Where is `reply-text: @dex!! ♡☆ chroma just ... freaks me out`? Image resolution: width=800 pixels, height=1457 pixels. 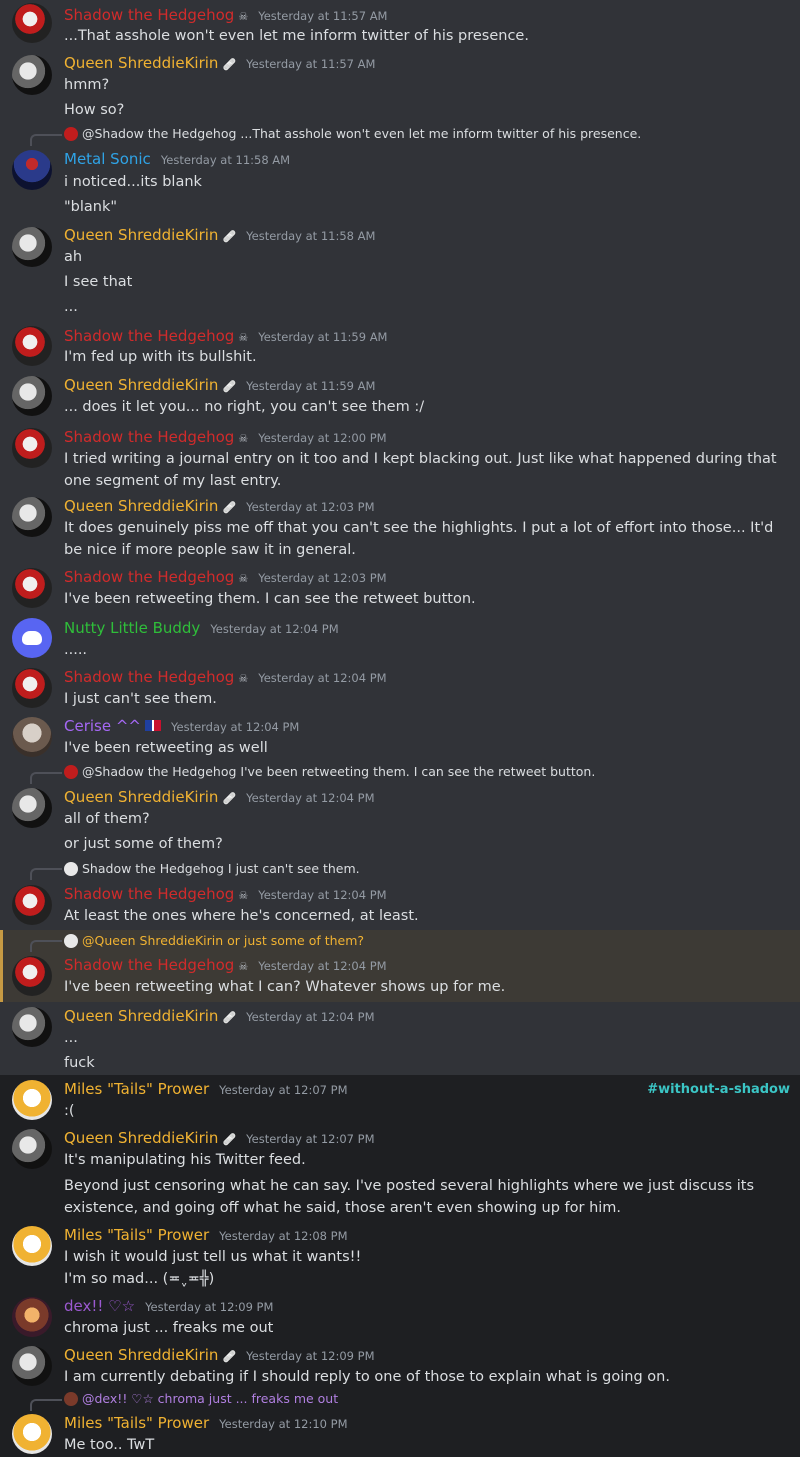
reply-text: @dex!! ♡☆ chroma just ... freaks me out is located at coordinates (210, 1398).